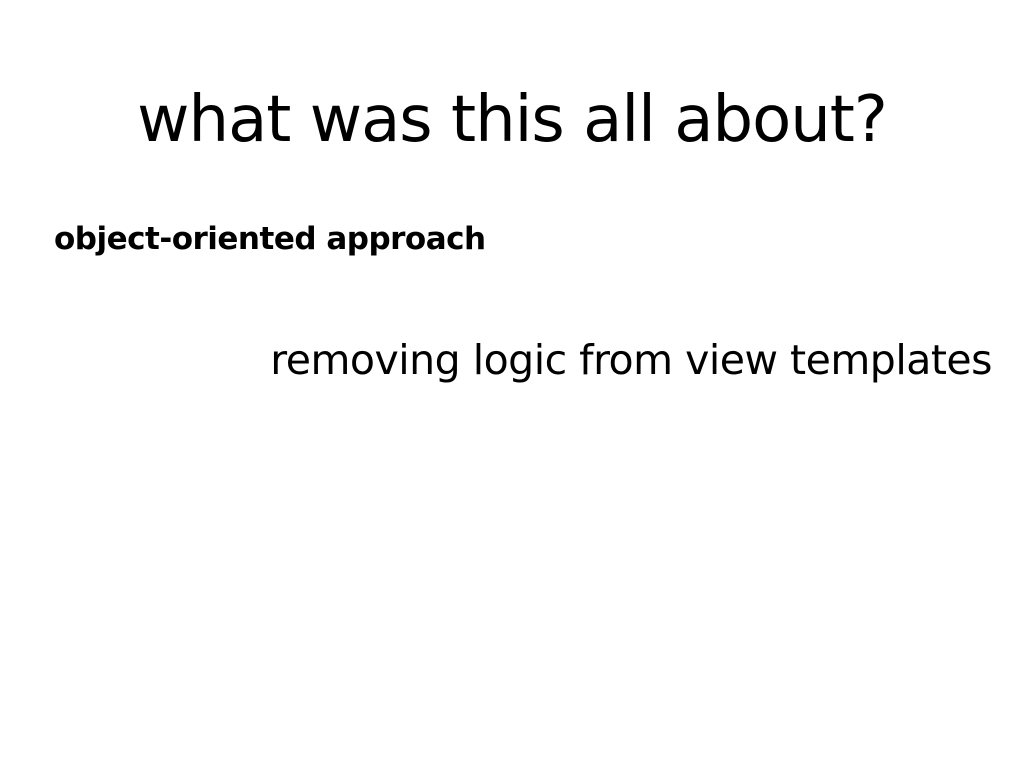  I want to click on point-removing-logic: removing logic from view templates, so click(631, 360).